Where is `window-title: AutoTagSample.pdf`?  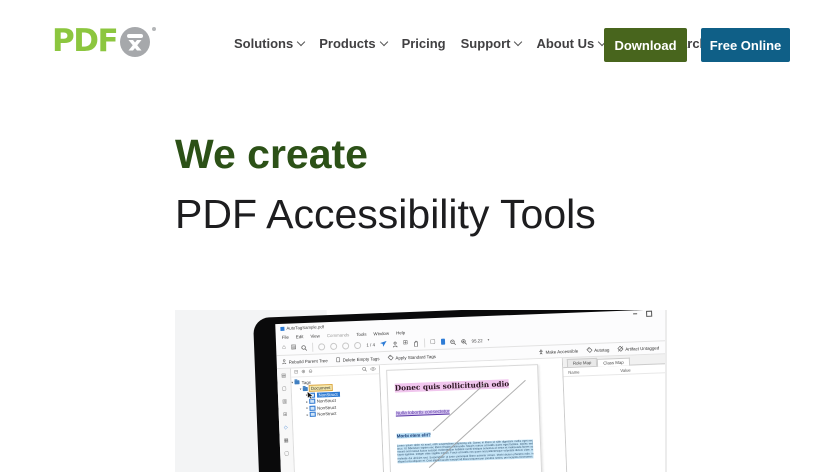
window-title: AutoTagSample.pdf is located at coordinates (305, 327).